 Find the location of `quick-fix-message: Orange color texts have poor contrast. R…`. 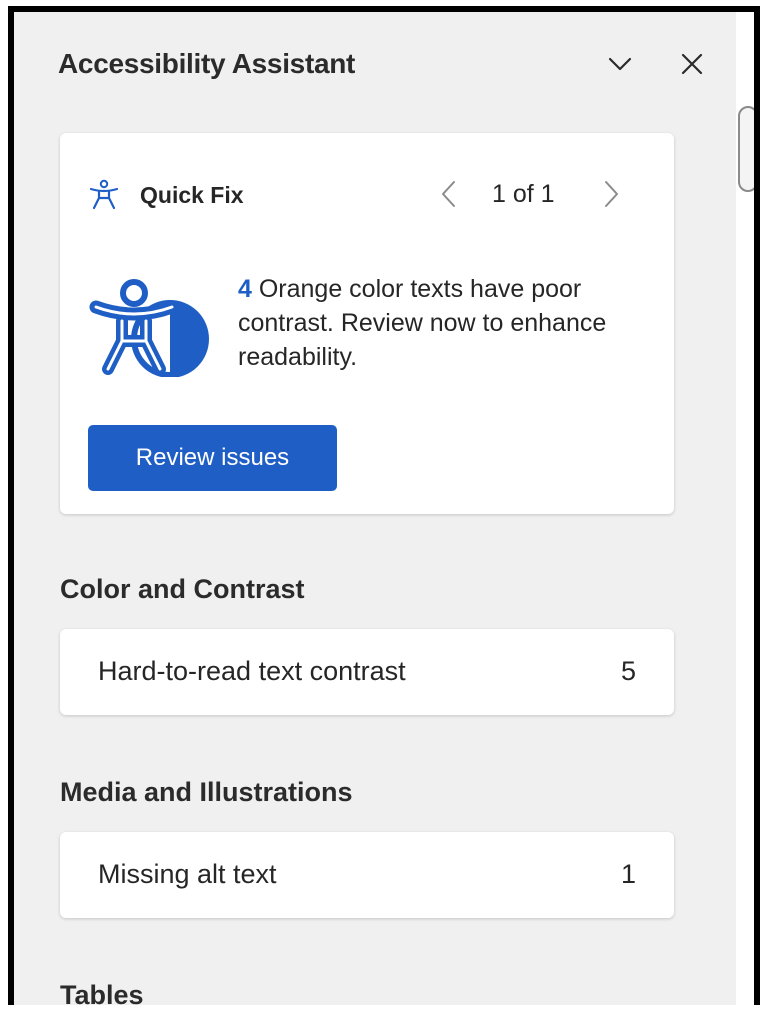

quick-fix-message: Orange color texts have poor contrast. R… is located at coordinates (422, 323).